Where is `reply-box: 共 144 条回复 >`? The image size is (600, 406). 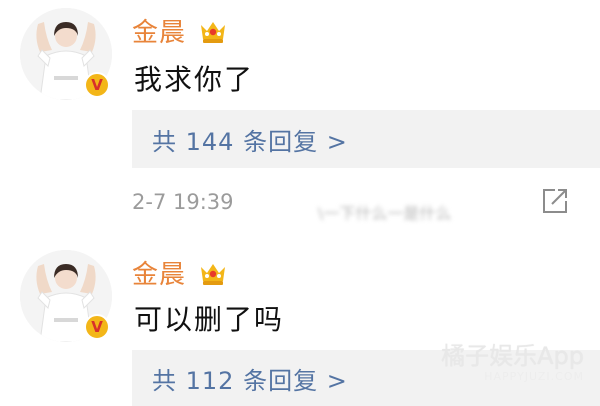 reply-box: 共 144 条回复 > is located at coordinates (366, 139).